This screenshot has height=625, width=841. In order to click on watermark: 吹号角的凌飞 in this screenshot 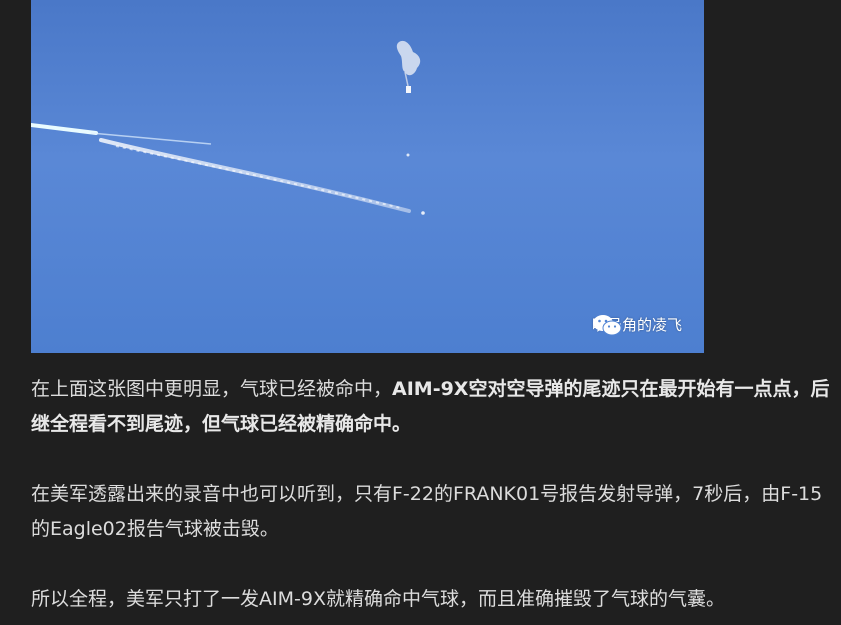, I will do `click(637, 325)`.